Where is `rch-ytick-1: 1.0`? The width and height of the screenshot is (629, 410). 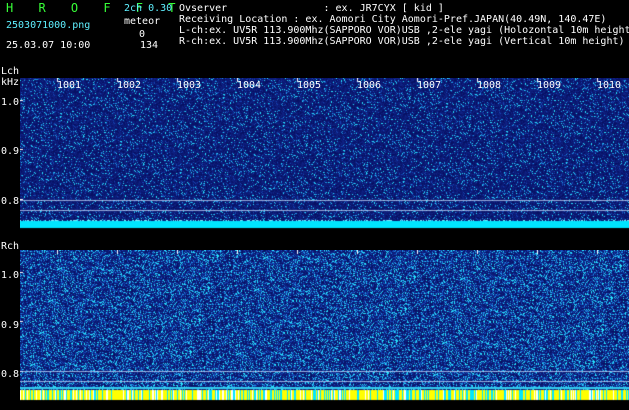 rch-ytick-1: 1.0 is located at coordinates (10, 275).